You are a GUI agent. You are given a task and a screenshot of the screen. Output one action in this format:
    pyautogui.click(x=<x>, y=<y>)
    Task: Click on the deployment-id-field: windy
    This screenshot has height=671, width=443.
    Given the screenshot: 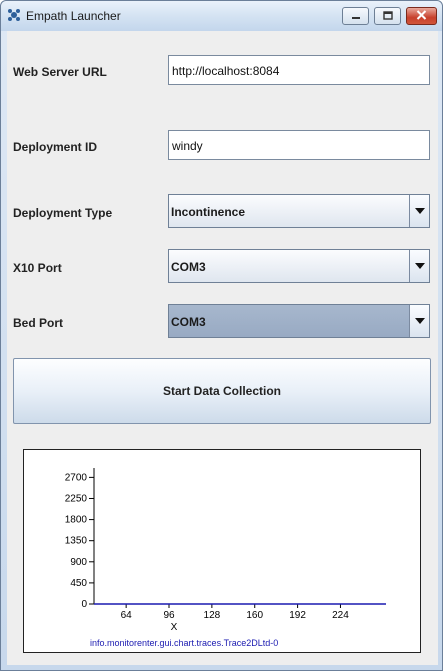 What is the action you would take?
    pyautogui.click(x=299, y=145)
    